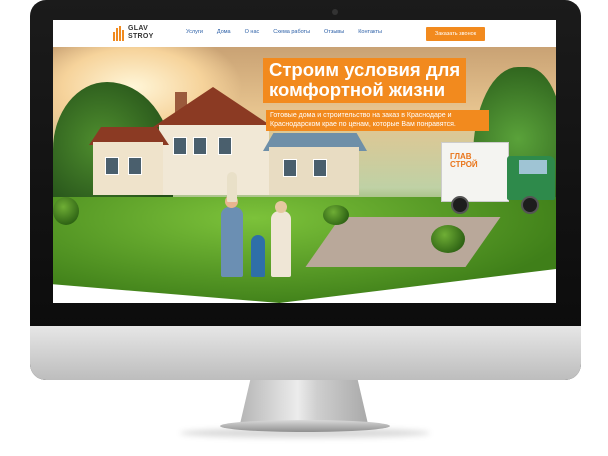 The height and width of the screenshot is (456, 608). What do you see at coordinates (258, 256) in the screenshot?
I see `person-boy` at bounding box center [258, 256].